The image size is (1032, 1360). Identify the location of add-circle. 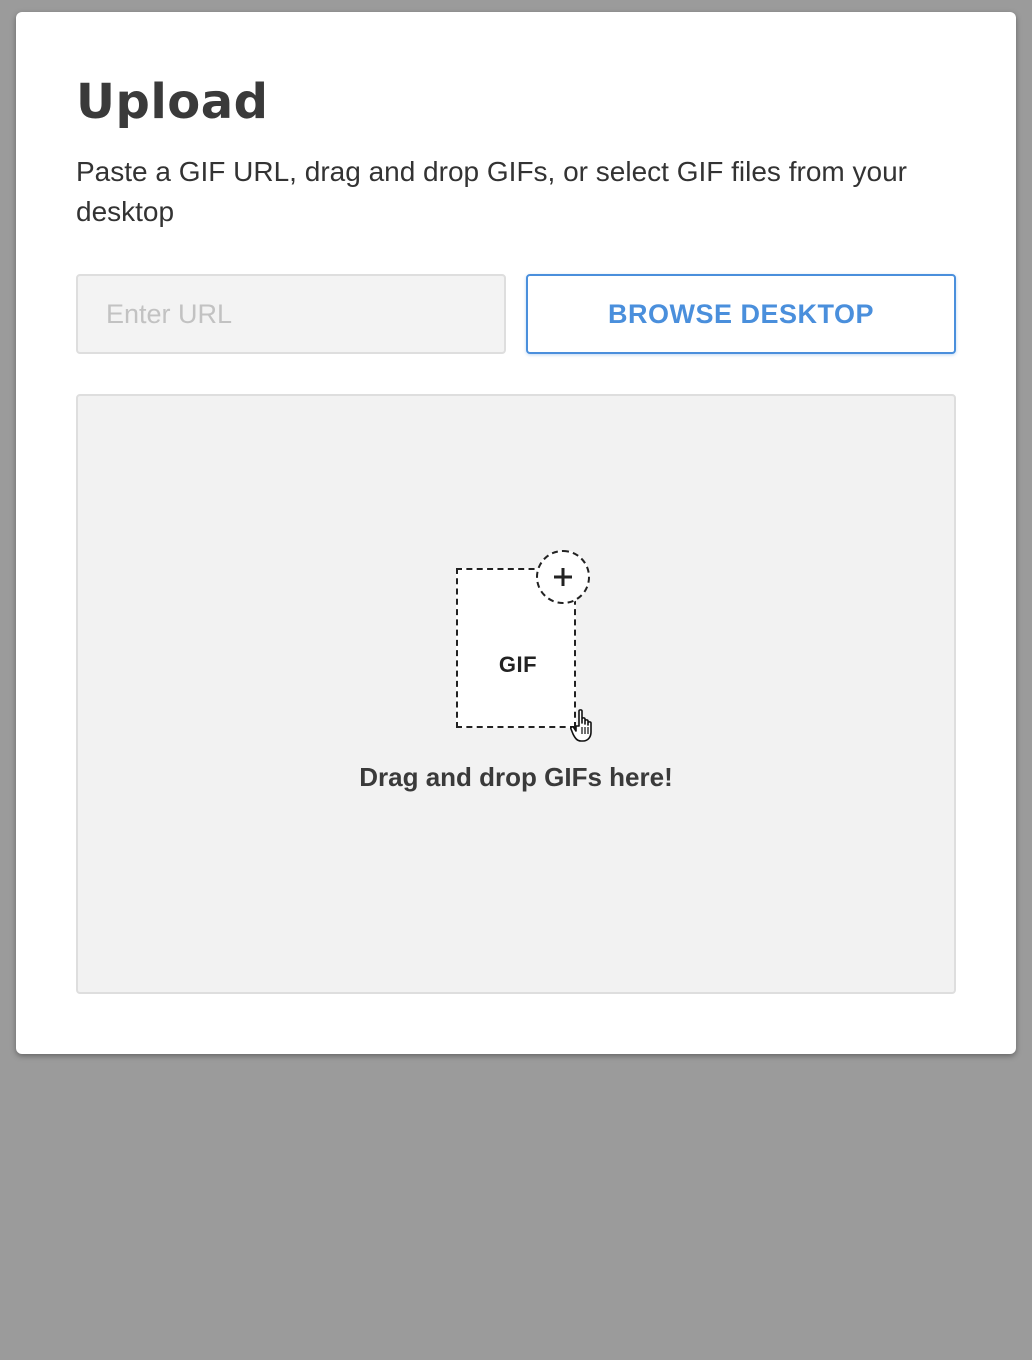
(563, 577).